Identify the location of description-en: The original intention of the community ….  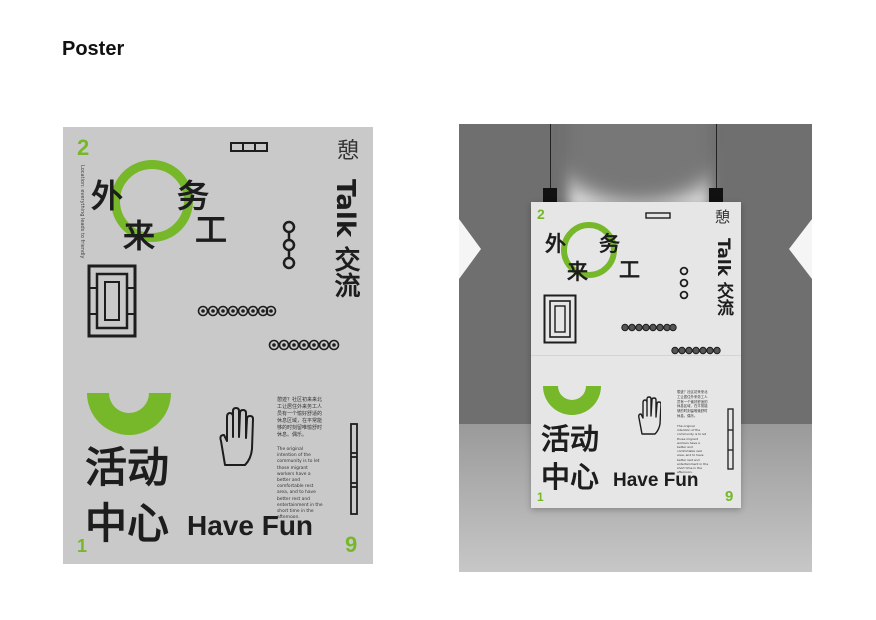
(693, 449).